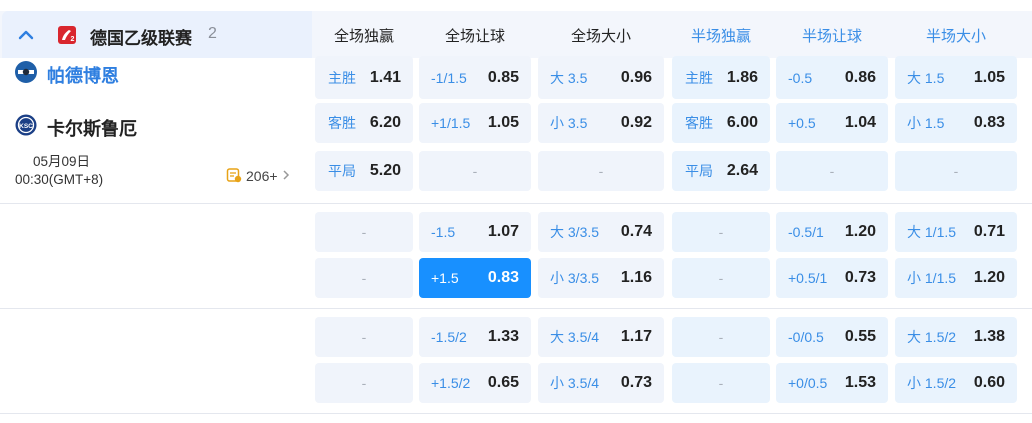 The image size is (1032, 423). What do you see at coordinates (451, 383) in the screenshot?
I see `odds-line-label: +1.5/2` at bounding box center [451, 383].